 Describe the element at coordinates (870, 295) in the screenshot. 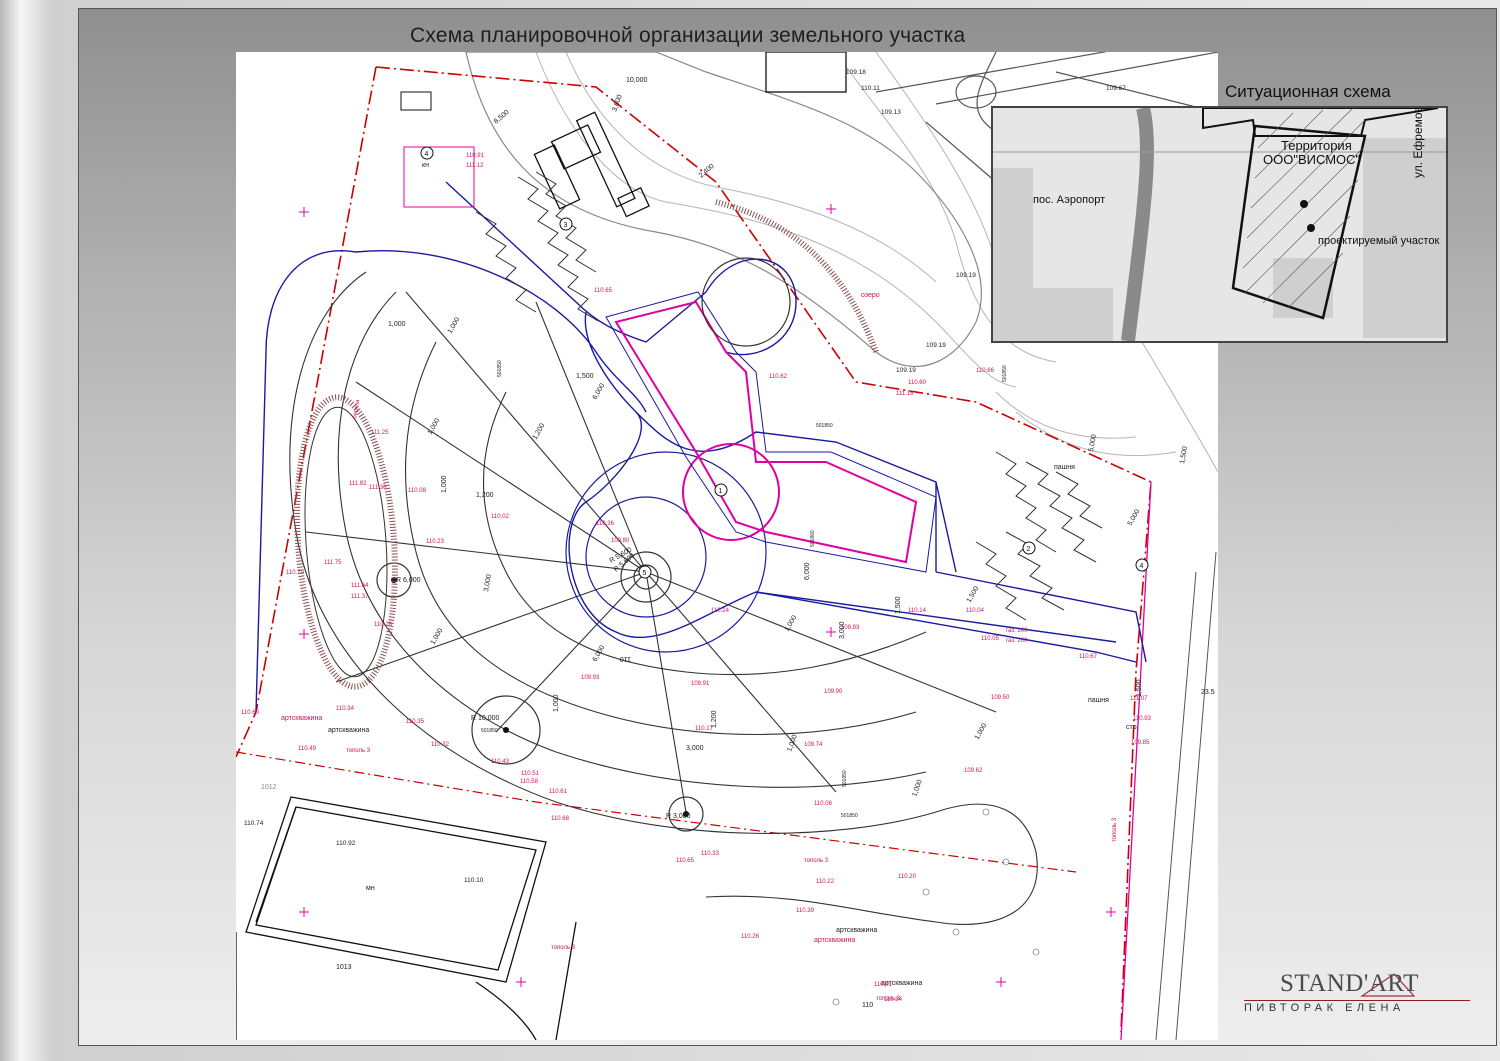

I see `plan-text-label: озеро` at that location.